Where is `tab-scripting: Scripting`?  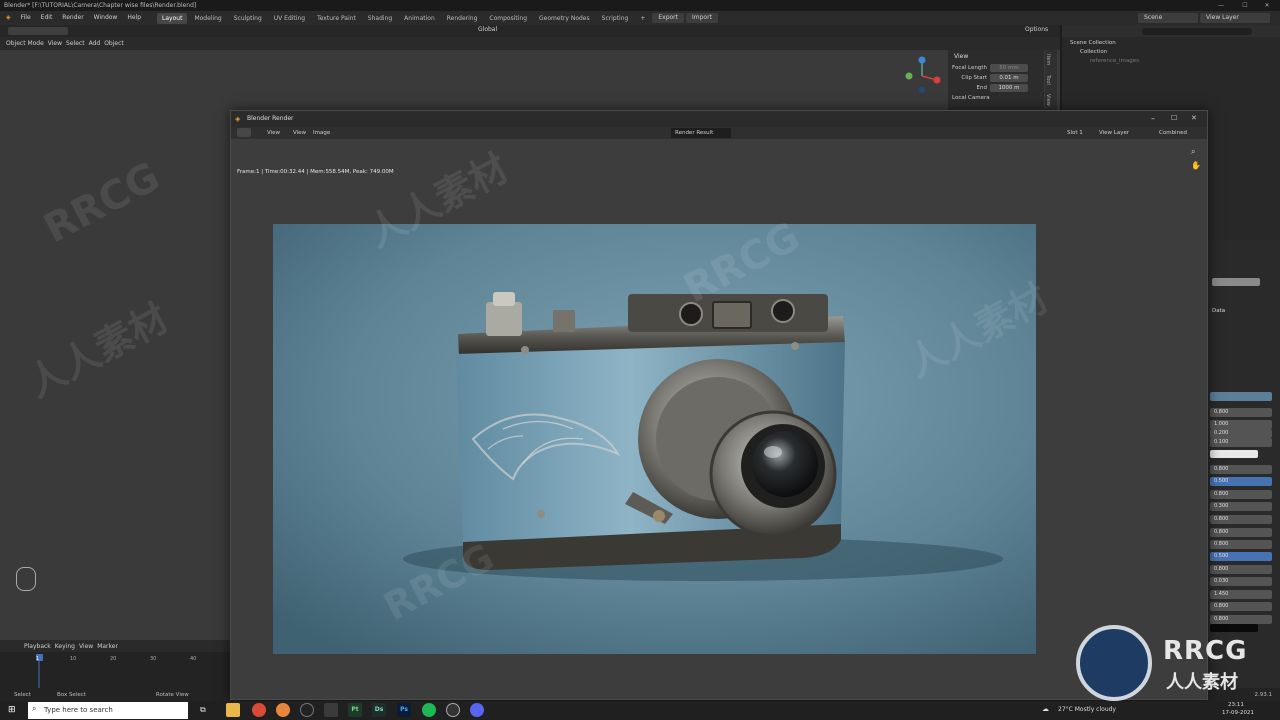 tab-scripting: Scripting is located at coordinates (615, 18).